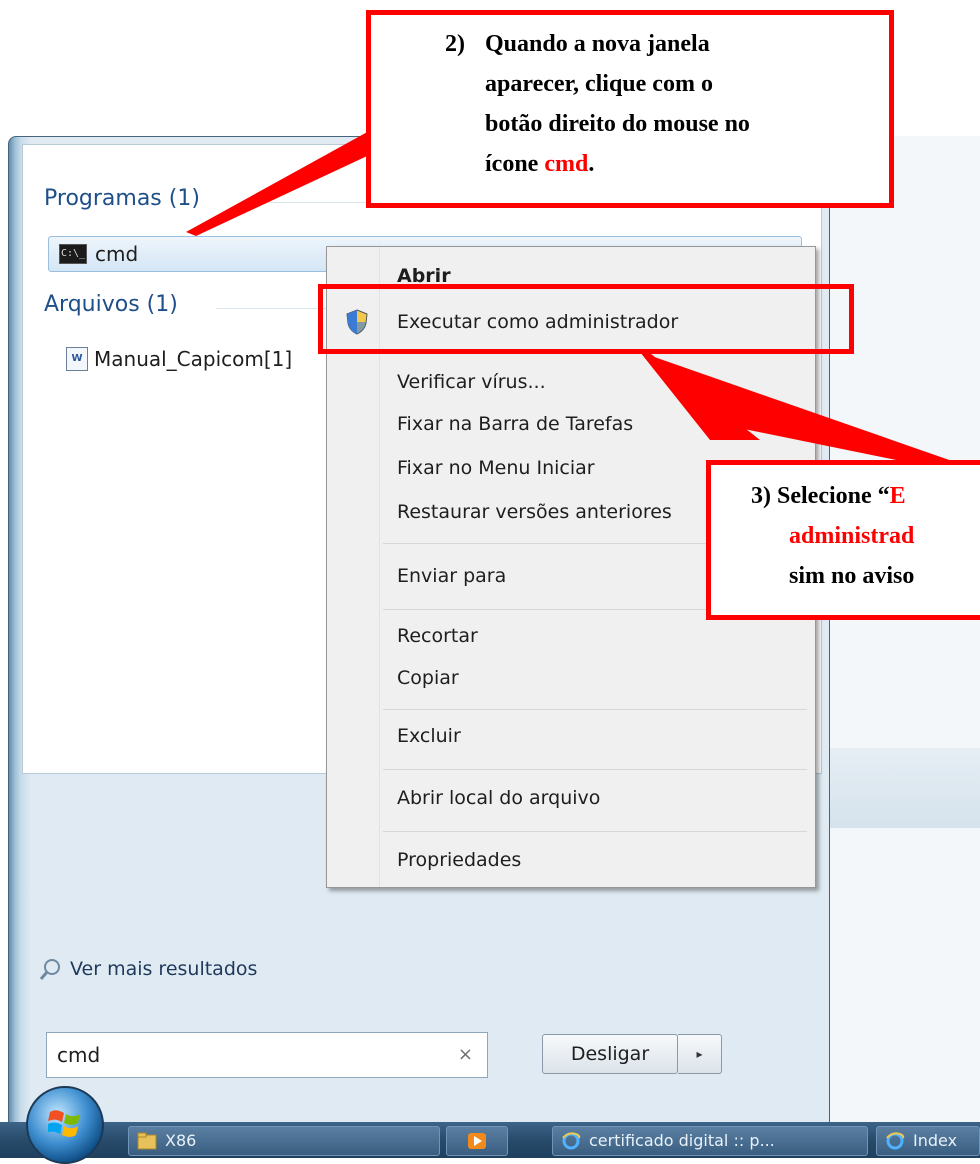  Describe the element at coordinates (797, 412) in the screenshot. I see `callout-3-pointer-wide` at that location.